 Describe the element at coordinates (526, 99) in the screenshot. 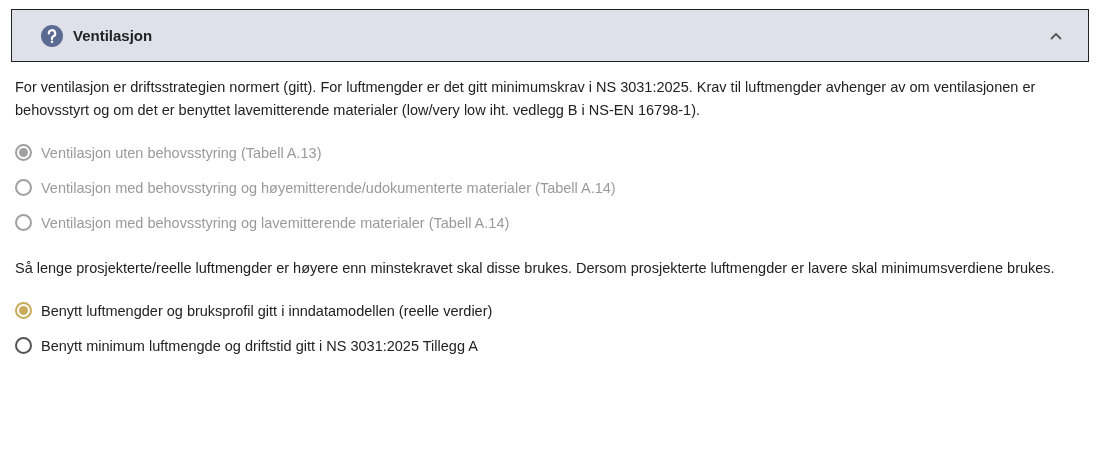

I see `intro-text: For ventilasjon er driftsstrategien normert (gitt). For luftmengder er det gitt minimumskrav i NS 3031:2025. Krav til luftmengder avhenger av om ventilasjonen er behovsstyrt og om det er benyttet lavemitterende materialer (low/very low iht. vedlegg B i NS-EN 16798-1).` at that location.